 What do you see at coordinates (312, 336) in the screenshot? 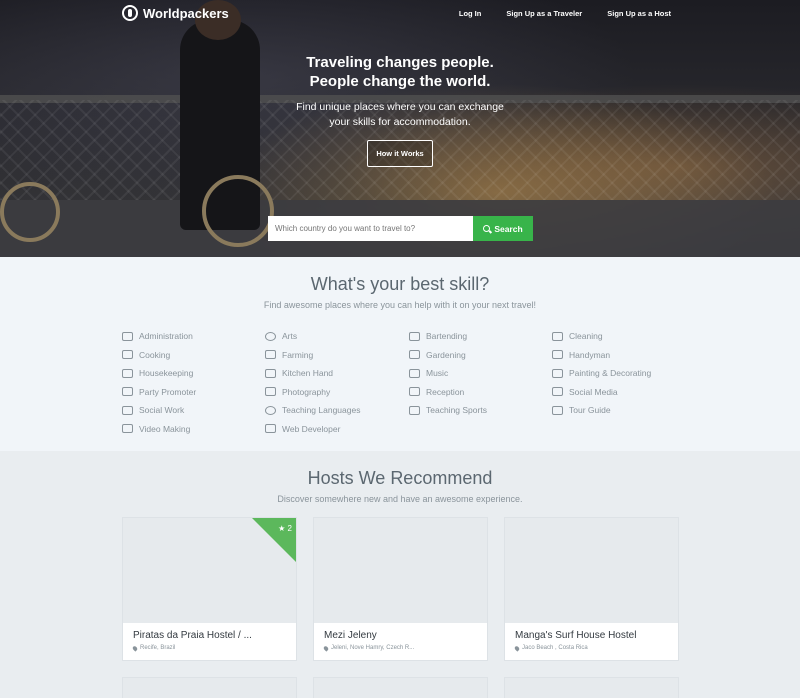
I see `skill-arts: Arts` at bounding box center [312, 336].